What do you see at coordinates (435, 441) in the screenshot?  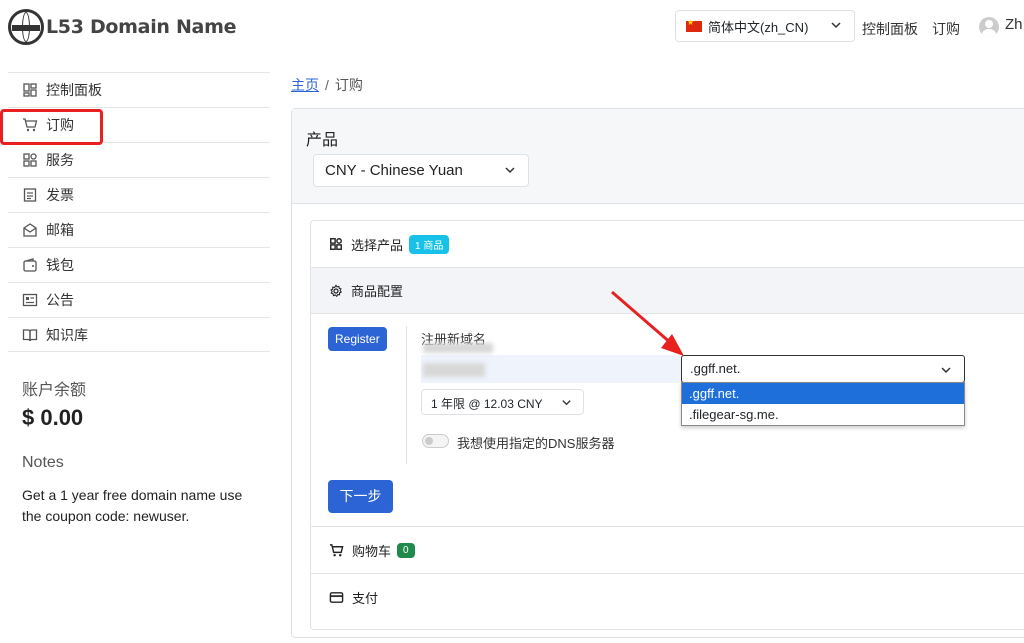 I see `dns-toggle` at bounding box center [435, 441].